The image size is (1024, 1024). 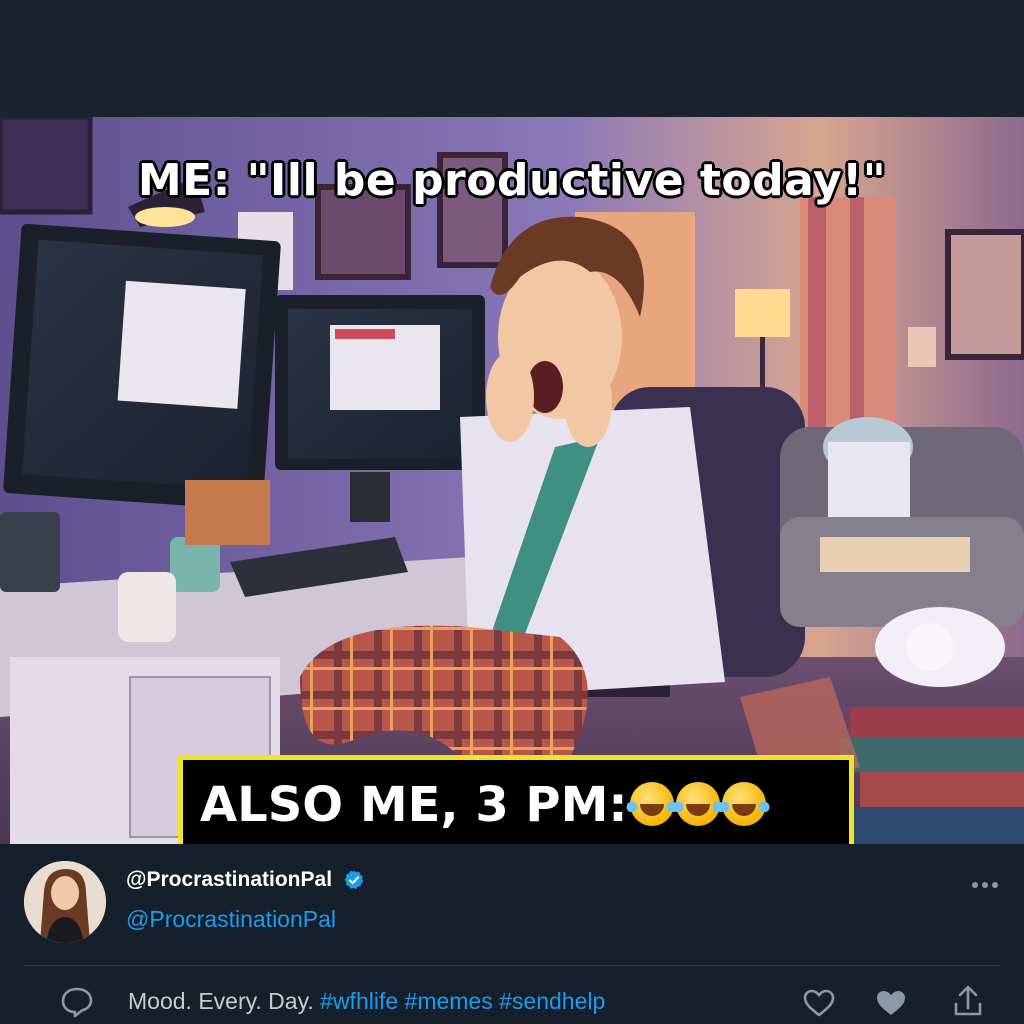 I want to click on tweet-text-plain: Mood. Every. Day., so click(x=224, y=1001).